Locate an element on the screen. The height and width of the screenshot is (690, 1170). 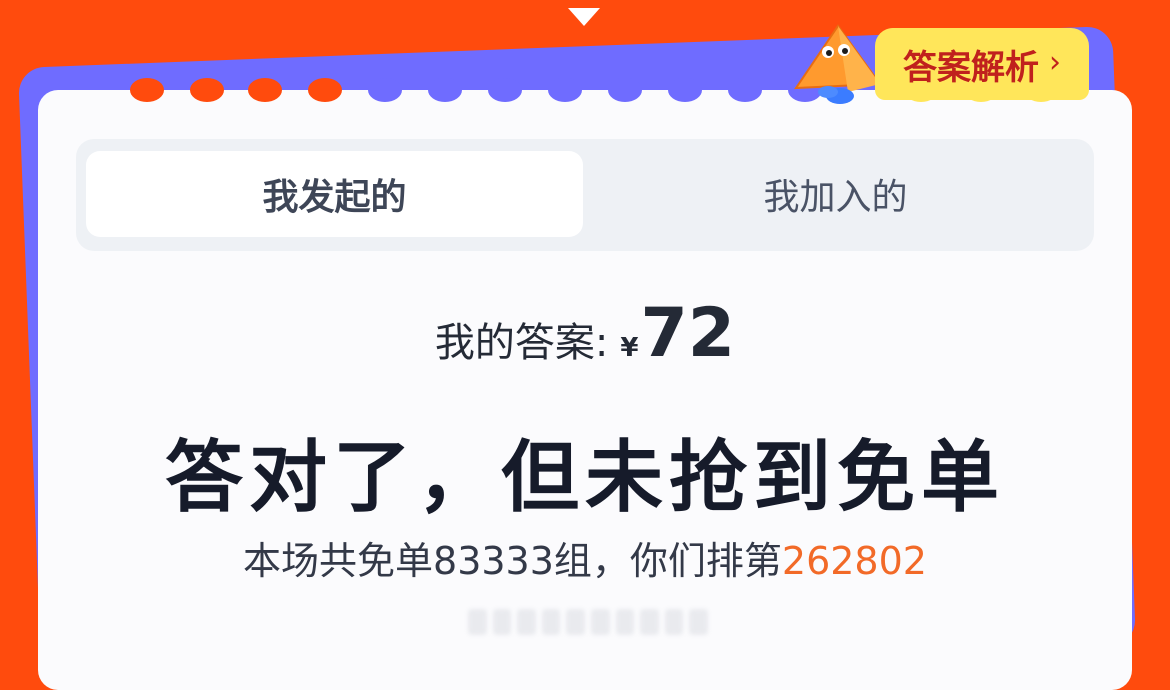
rank-info: 本场共免单83333组，你们排第262802 is located at coordinates (585, 557).